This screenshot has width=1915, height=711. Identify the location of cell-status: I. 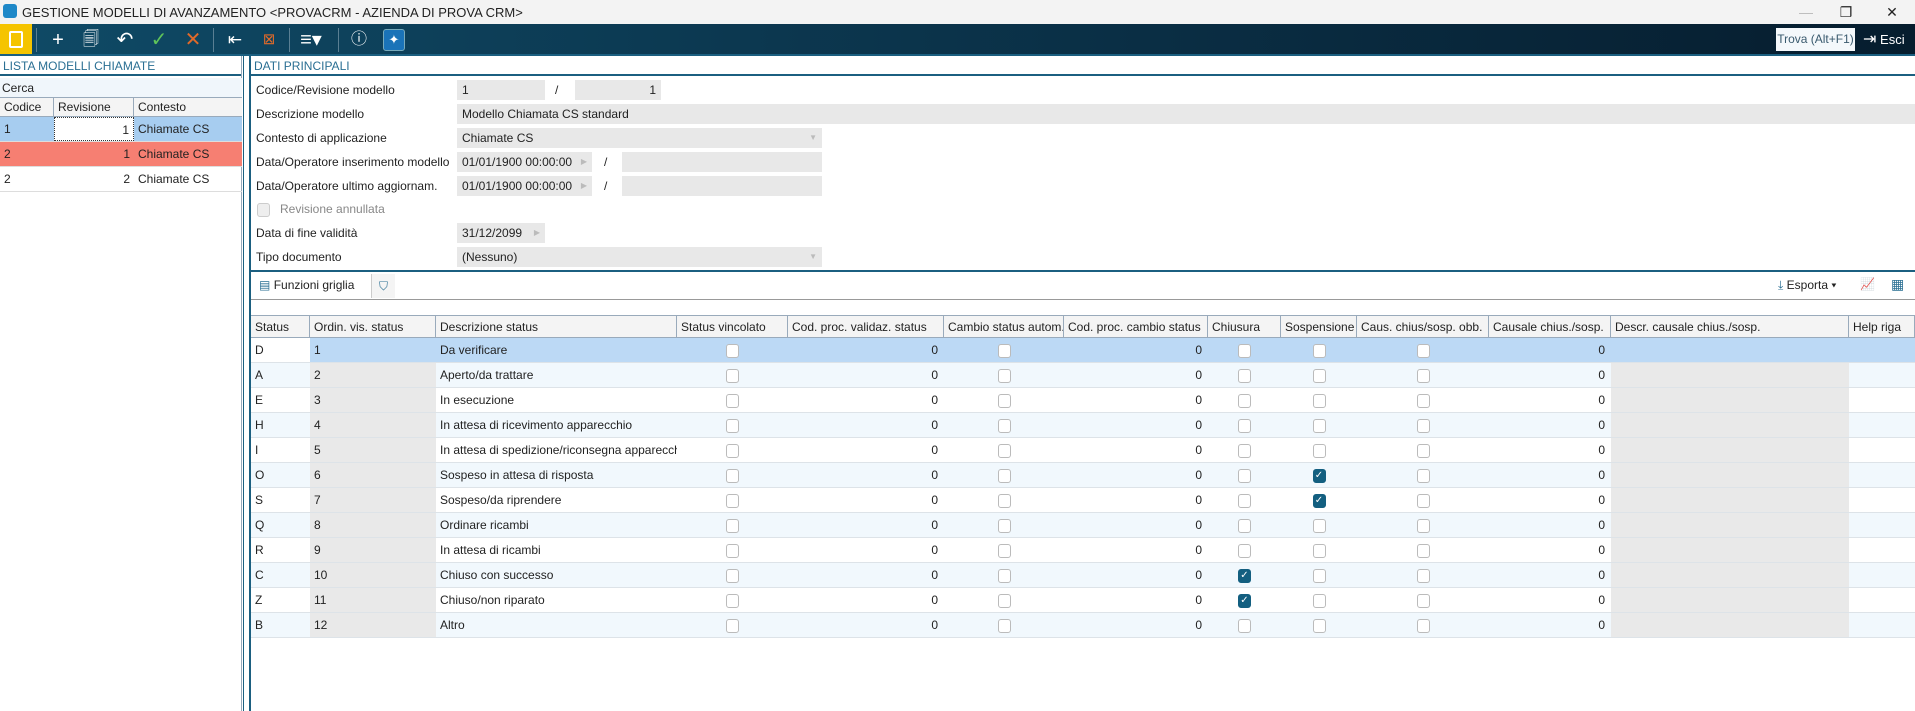
(280, 450).